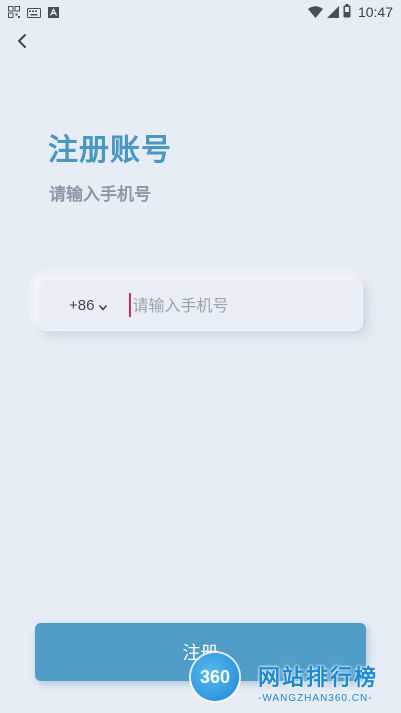  I want to click on phone-input-wrap, so click(231, 305).